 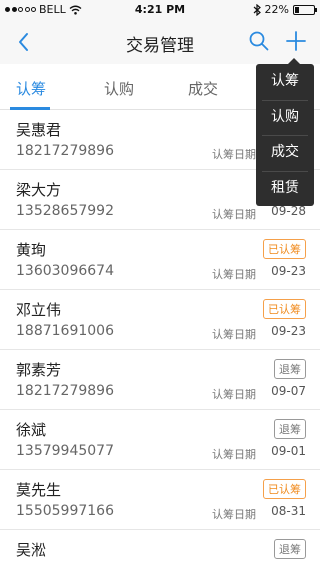 I want to click on search-icon, so click(x=259, y=41).